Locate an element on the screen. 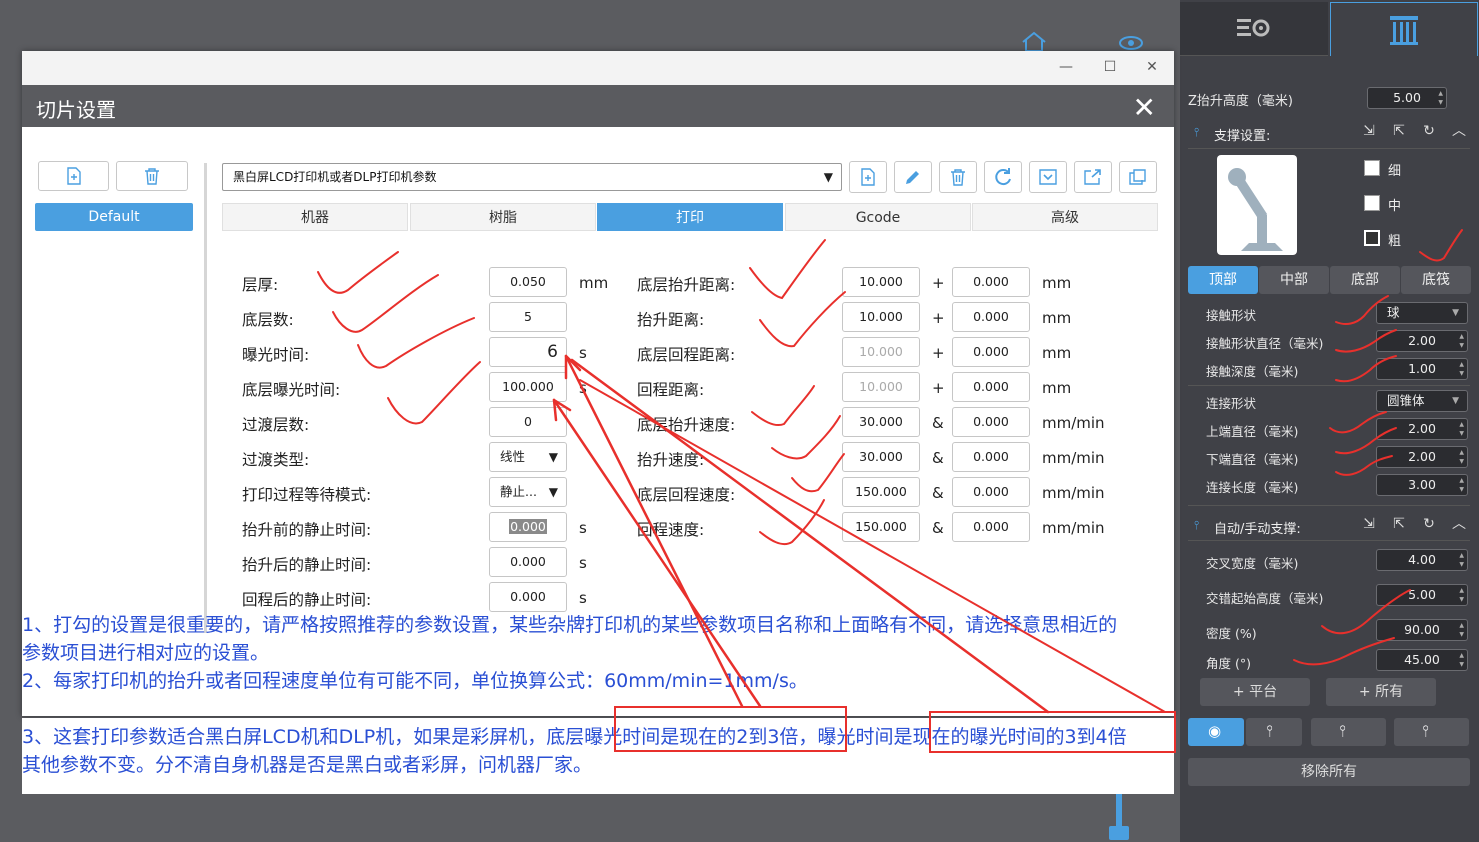 This screenshot has height=842, width=1479. lift-distance-input: 10.000 is located at coordinates (881, 317).